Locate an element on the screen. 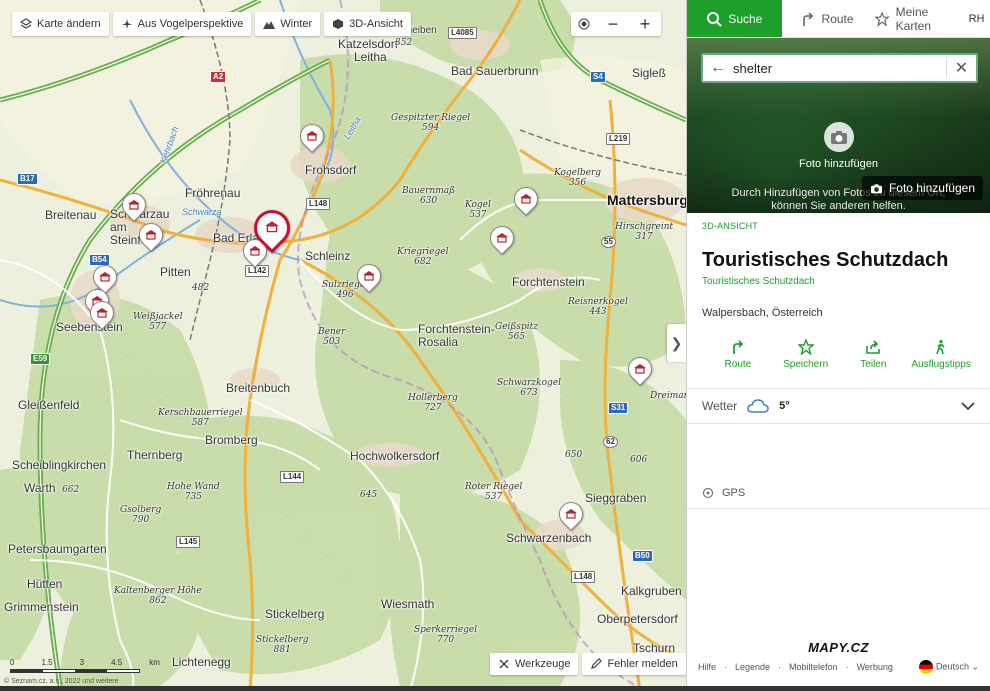 The width and height of the screenshot is (990, 691). peak-label: Gsolberg 790 is located at coordinates (141, 515).